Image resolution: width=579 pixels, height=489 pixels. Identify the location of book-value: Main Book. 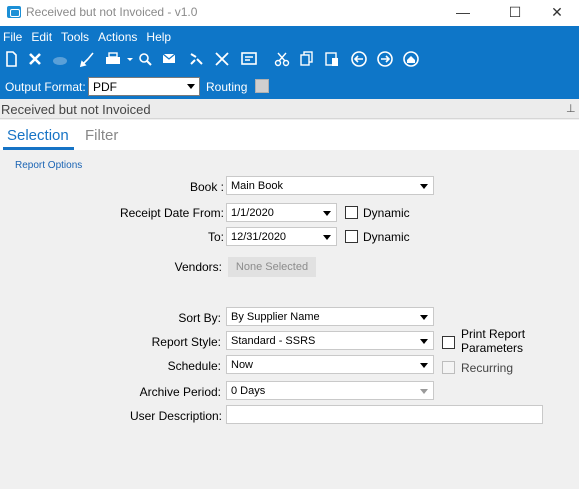
(257, 186).